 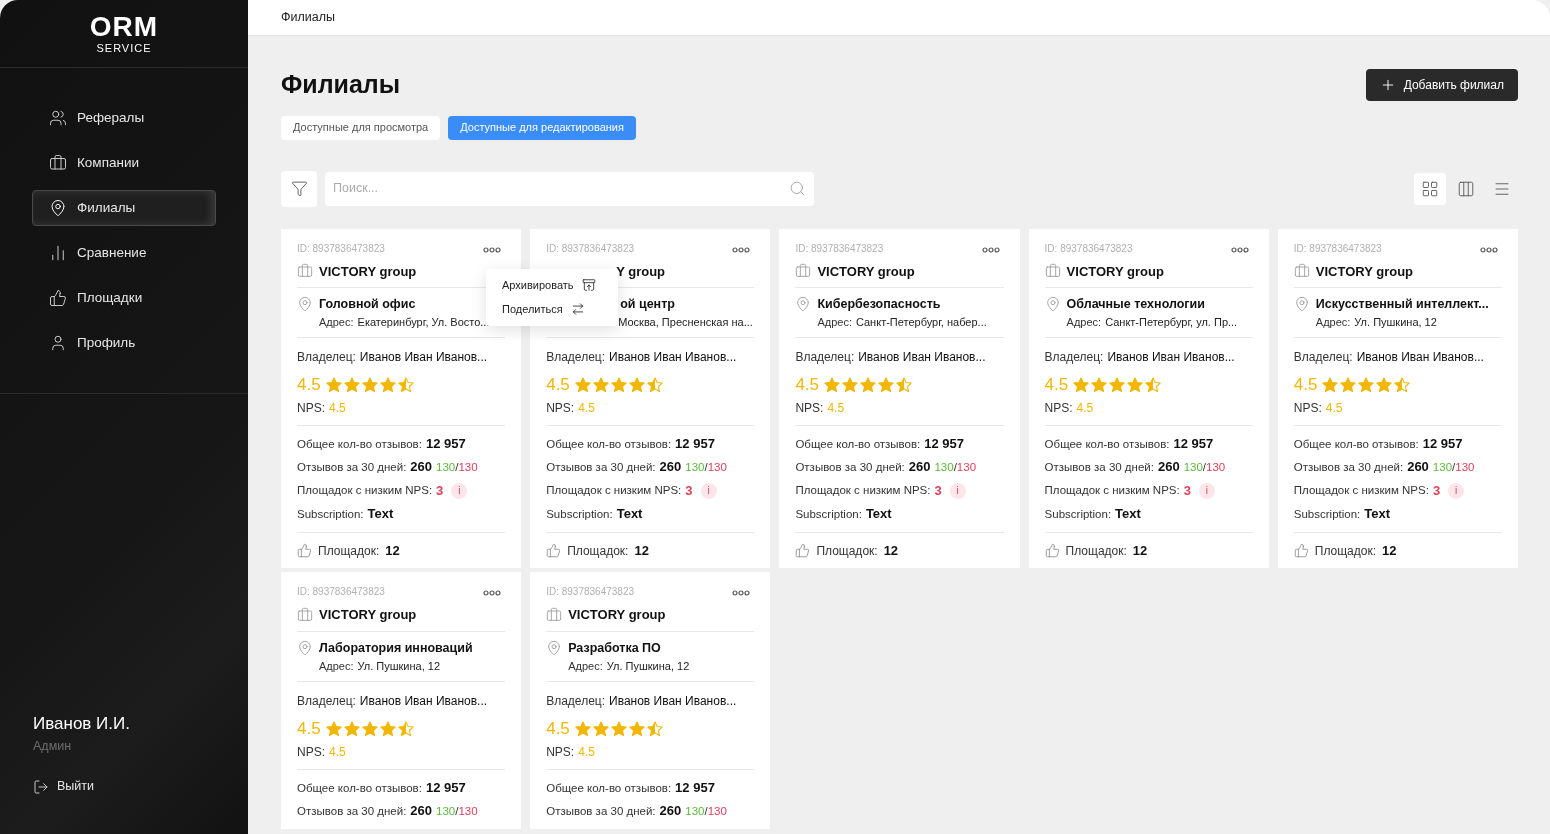 What do you see at coordinates (648, 666) in the screenshot?
I see `address-value: Ул. Пушкина, 12` at bounding box center [648, 666].